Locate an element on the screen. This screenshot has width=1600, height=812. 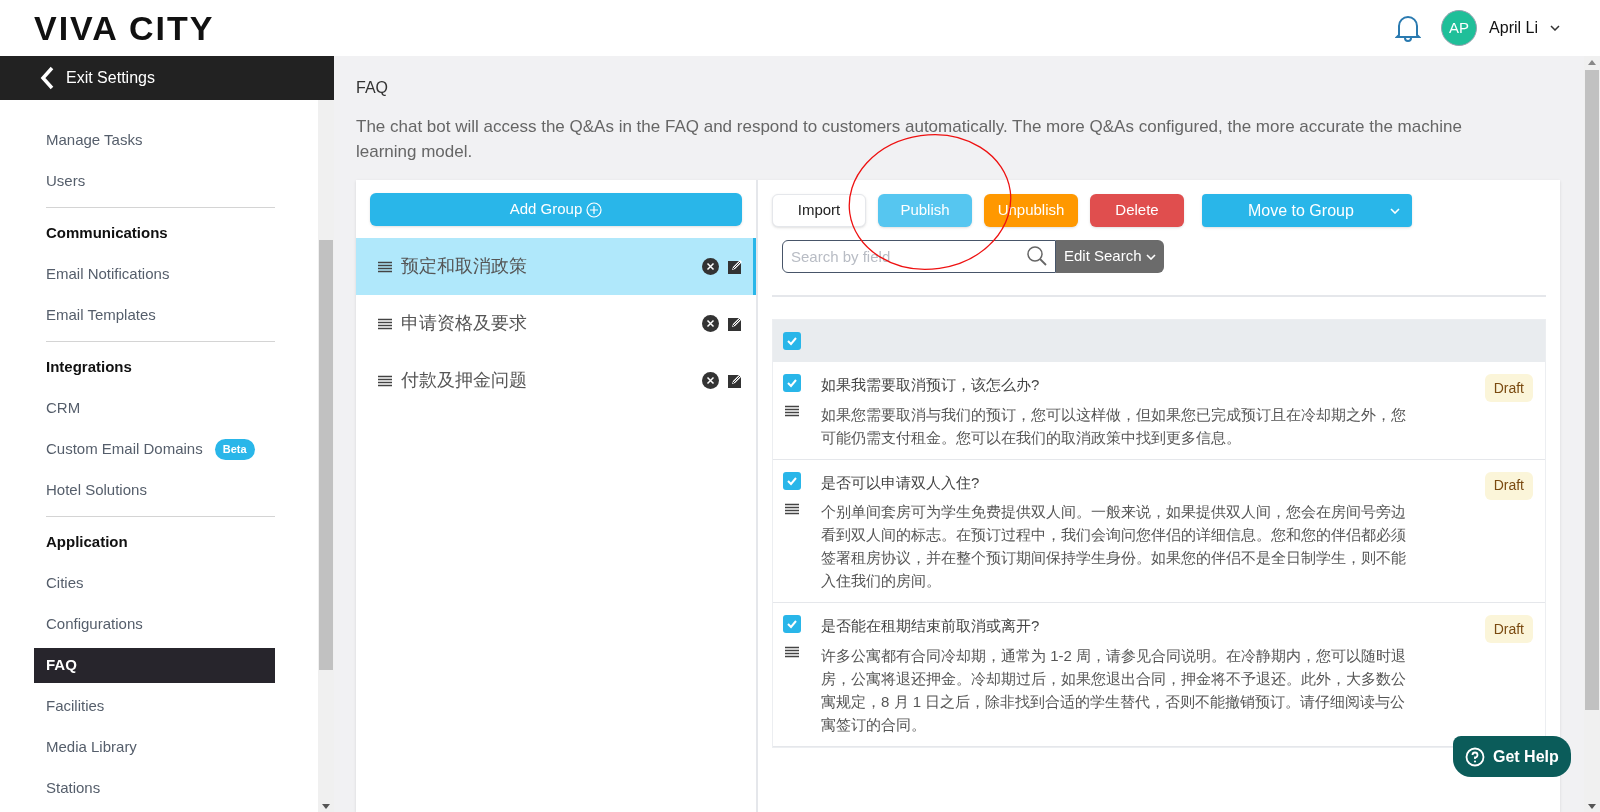
import-button: Import is located at coordinates (819, 210).